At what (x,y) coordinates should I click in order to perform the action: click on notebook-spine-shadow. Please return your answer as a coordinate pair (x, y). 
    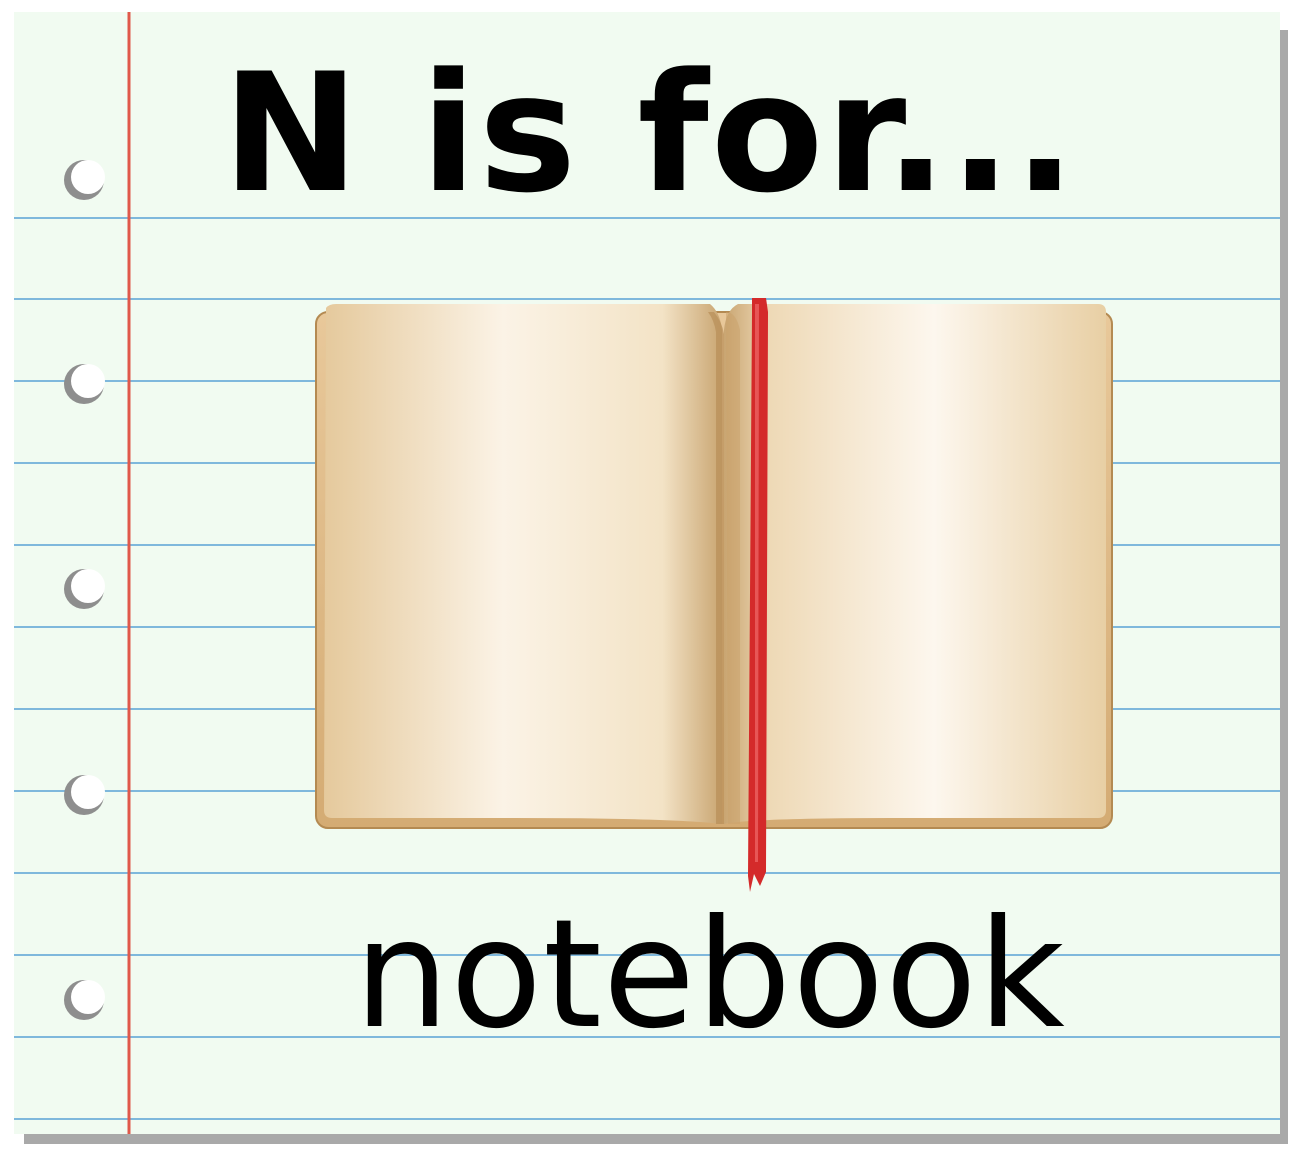
    Looking at the image, I should click on (733, 568).